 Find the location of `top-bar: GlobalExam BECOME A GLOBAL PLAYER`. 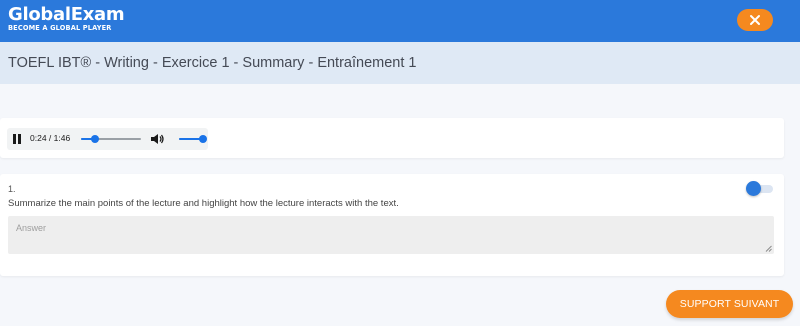

top-bar: GlobalExam BECOME A GLOBAL PLAYER is located at coordinates (400, 21).